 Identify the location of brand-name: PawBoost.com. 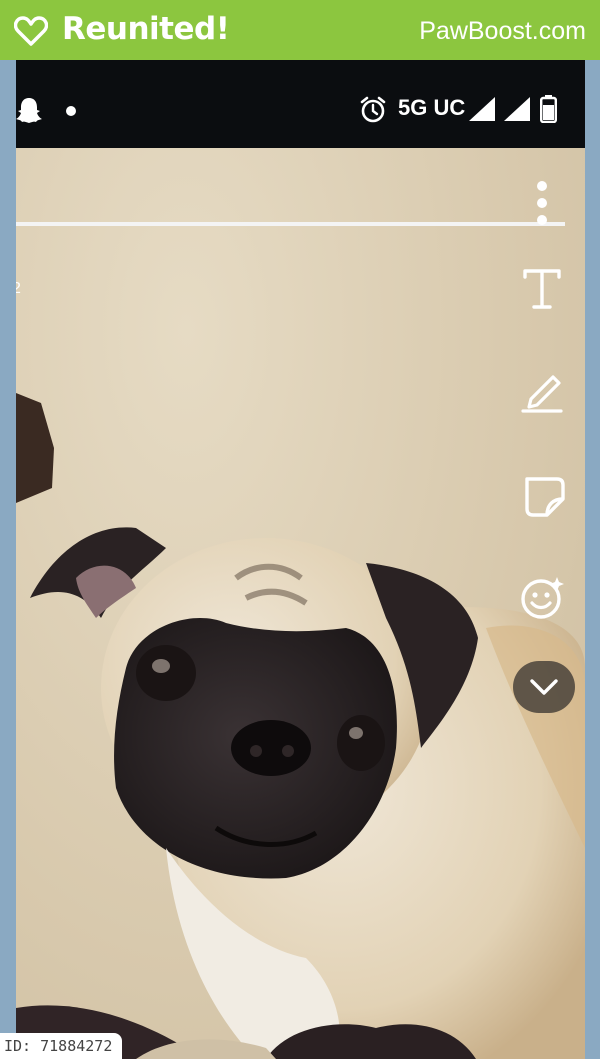
(502, 31).